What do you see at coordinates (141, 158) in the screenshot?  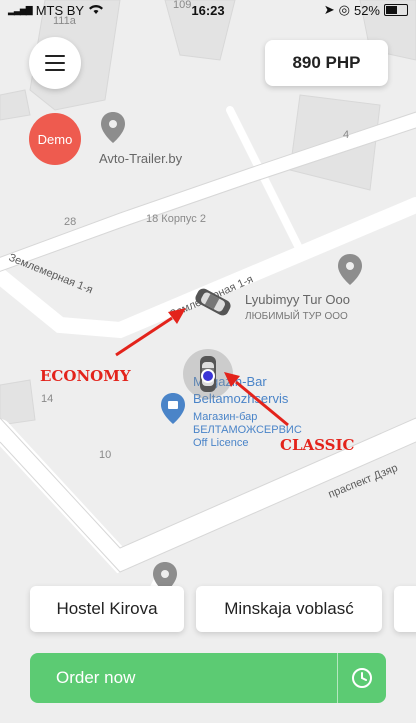 I see `poi-label: Avto-Trailer.by` at bounding box center [141, 158].